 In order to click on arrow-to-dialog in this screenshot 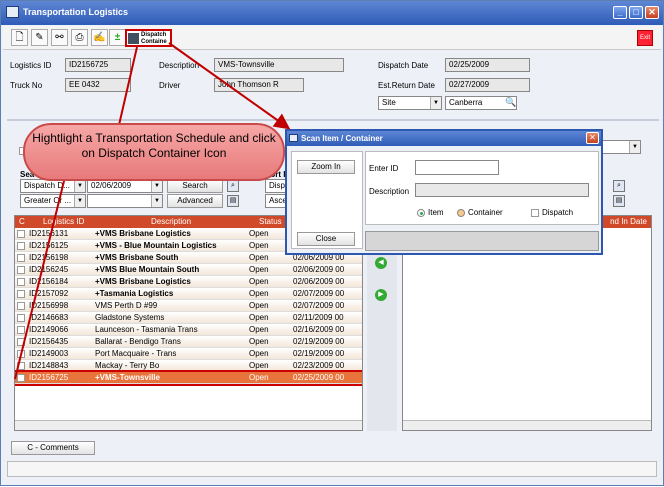, I will do `click(229, 86)`.